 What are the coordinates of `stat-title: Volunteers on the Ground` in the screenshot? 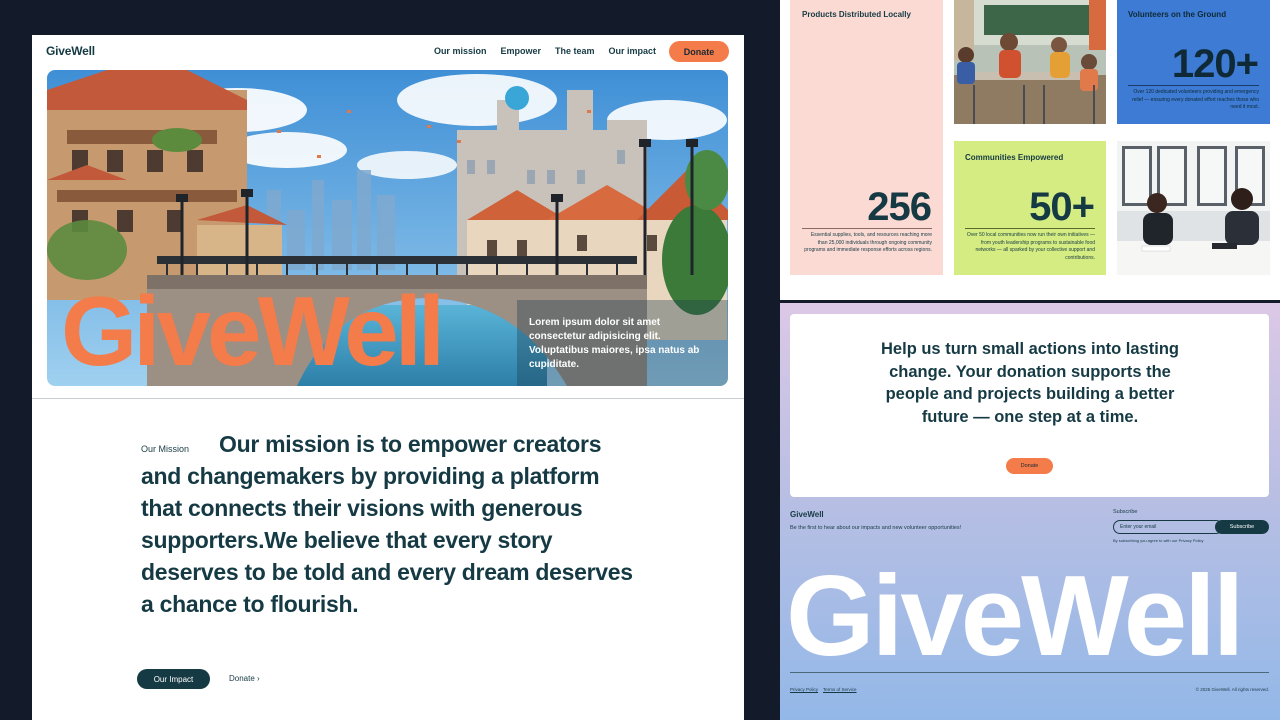 It's located at (1177, 14).